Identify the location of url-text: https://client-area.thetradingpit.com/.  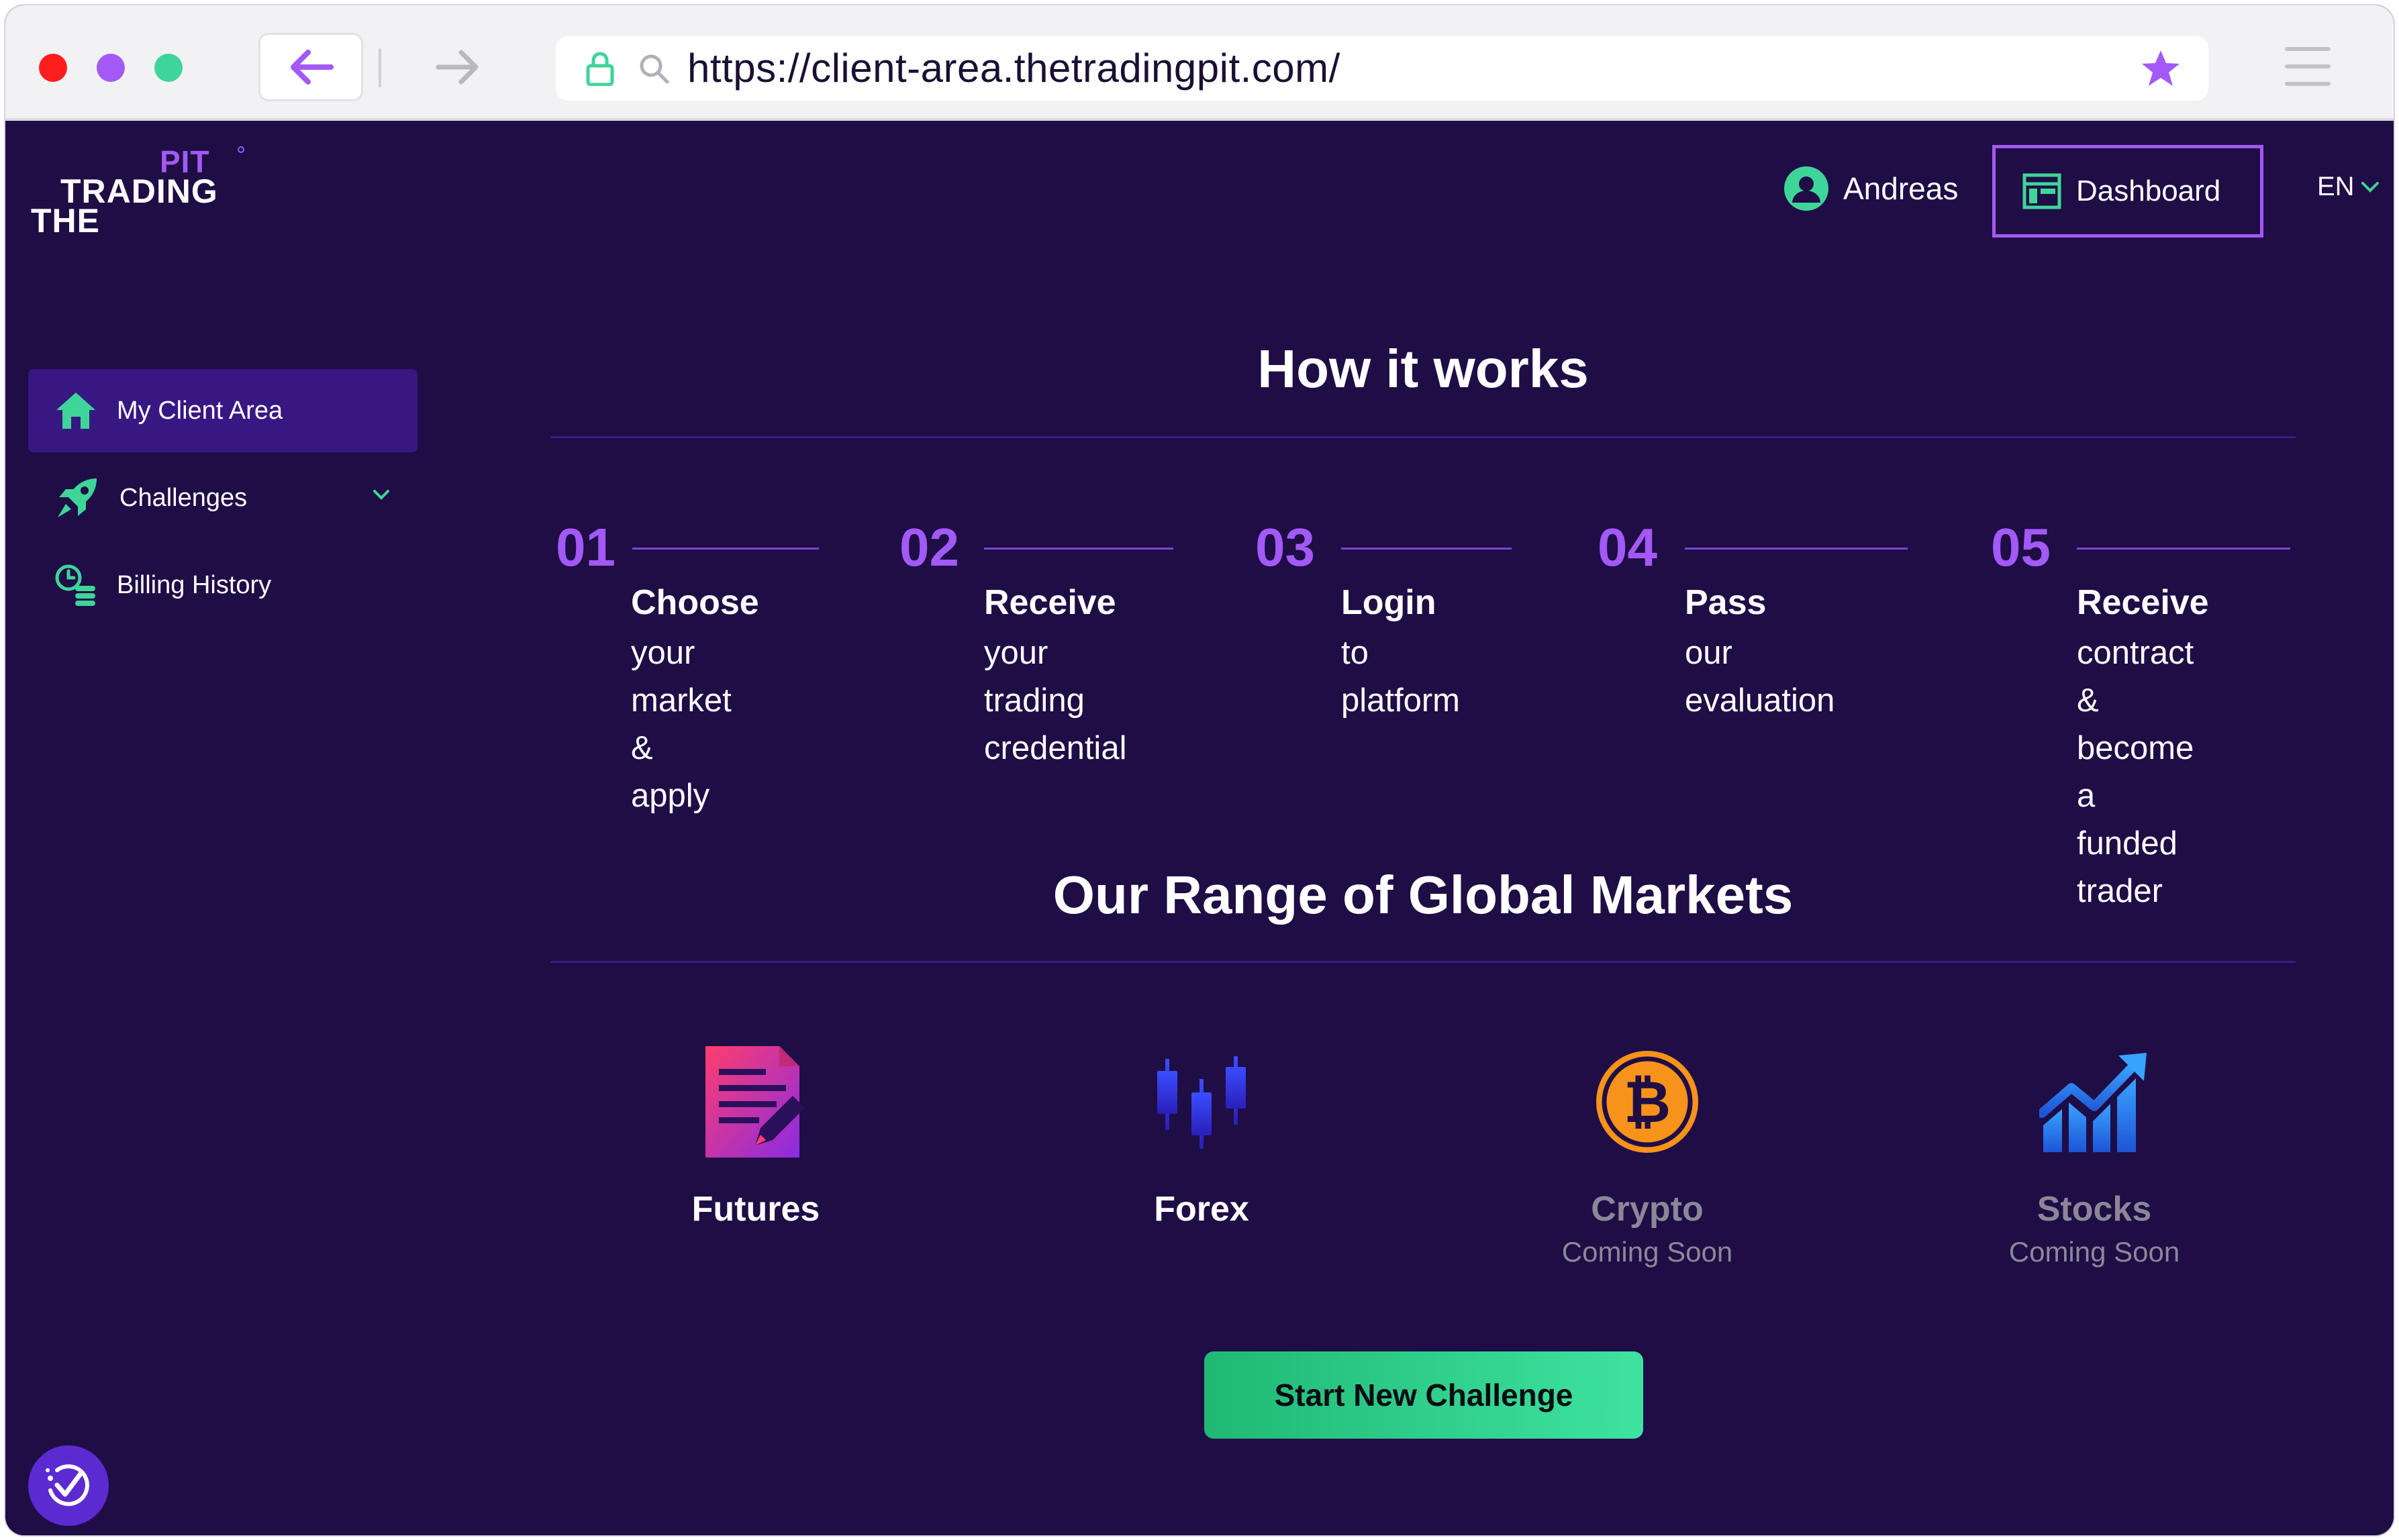
(1013, 68).